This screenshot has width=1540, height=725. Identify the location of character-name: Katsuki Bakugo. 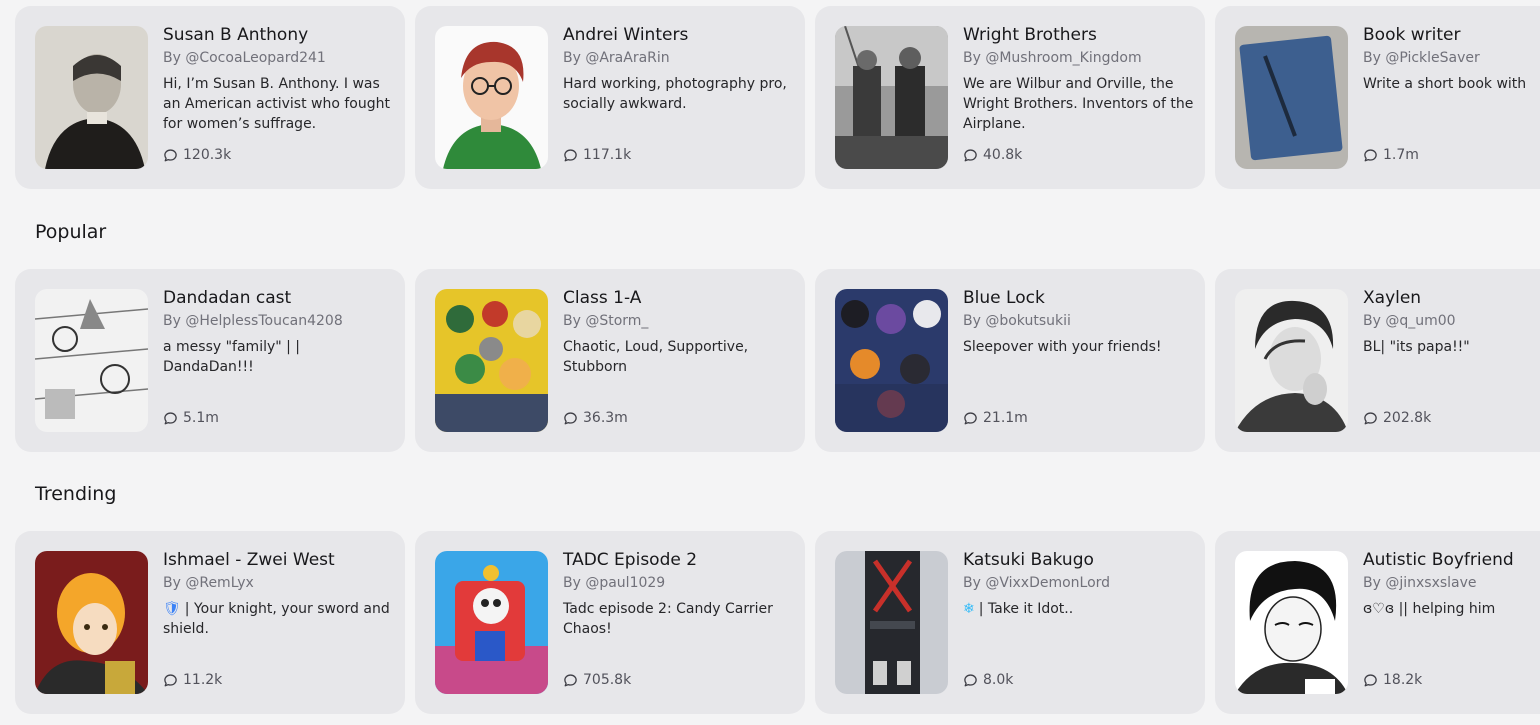
(1028, 560).